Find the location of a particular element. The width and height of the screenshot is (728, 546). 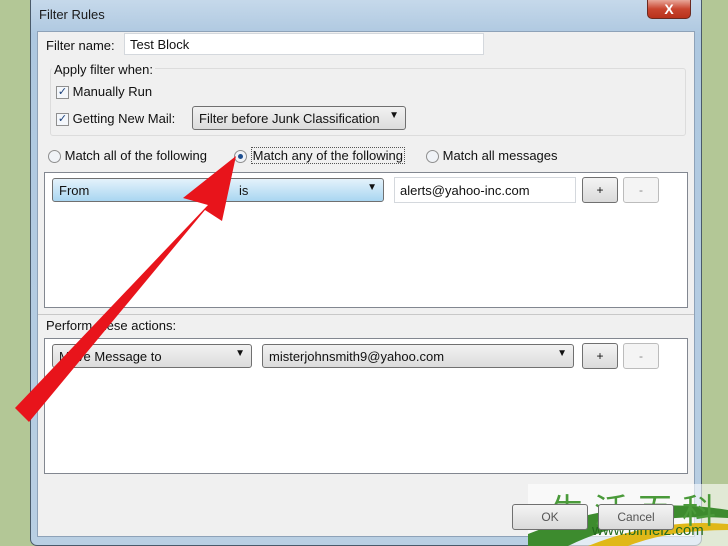

ok-button: OK is located at coordinates (550, 517).